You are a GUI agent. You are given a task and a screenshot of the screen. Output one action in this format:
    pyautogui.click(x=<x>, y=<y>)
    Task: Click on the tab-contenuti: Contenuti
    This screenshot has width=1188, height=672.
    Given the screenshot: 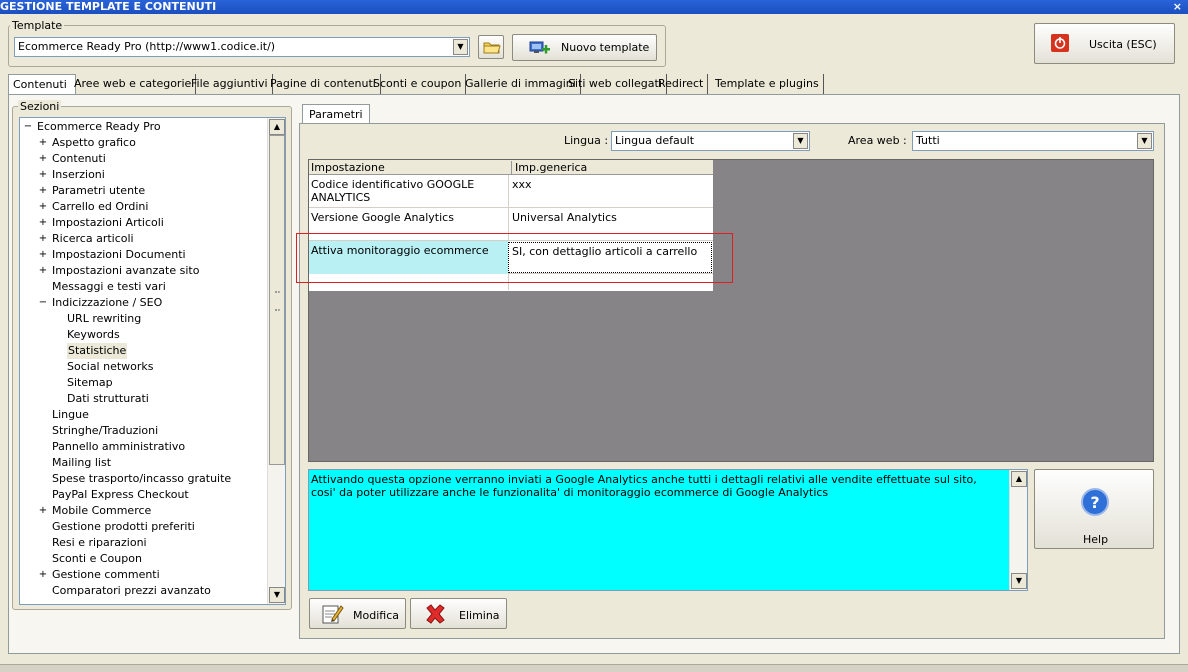 What is the action you would take?
    pyautogui.click(x=42, y=84)
    